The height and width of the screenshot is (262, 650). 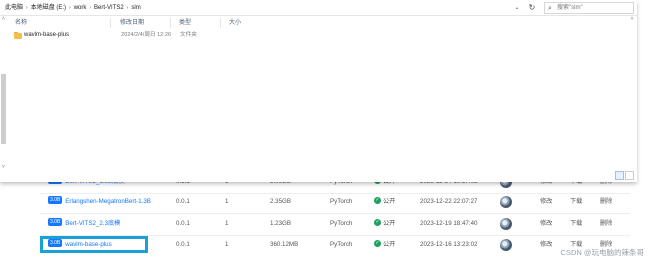 I want to click on folder-icon, so click(x=18, y=35).